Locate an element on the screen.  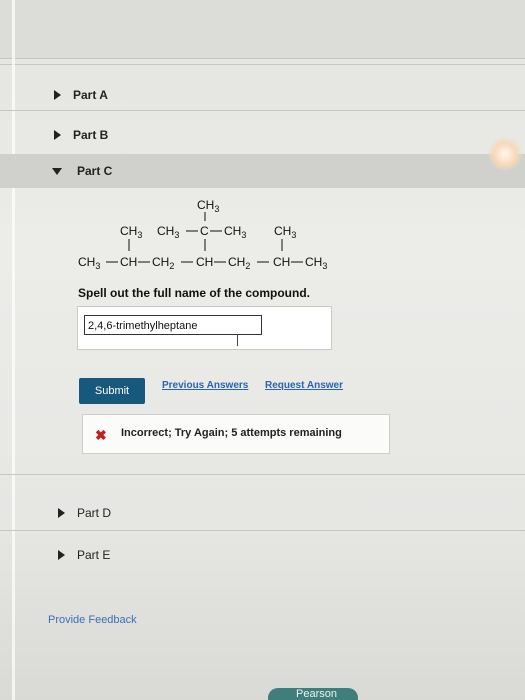
collapse-arrow-icon is located at coordinates (57, 171).